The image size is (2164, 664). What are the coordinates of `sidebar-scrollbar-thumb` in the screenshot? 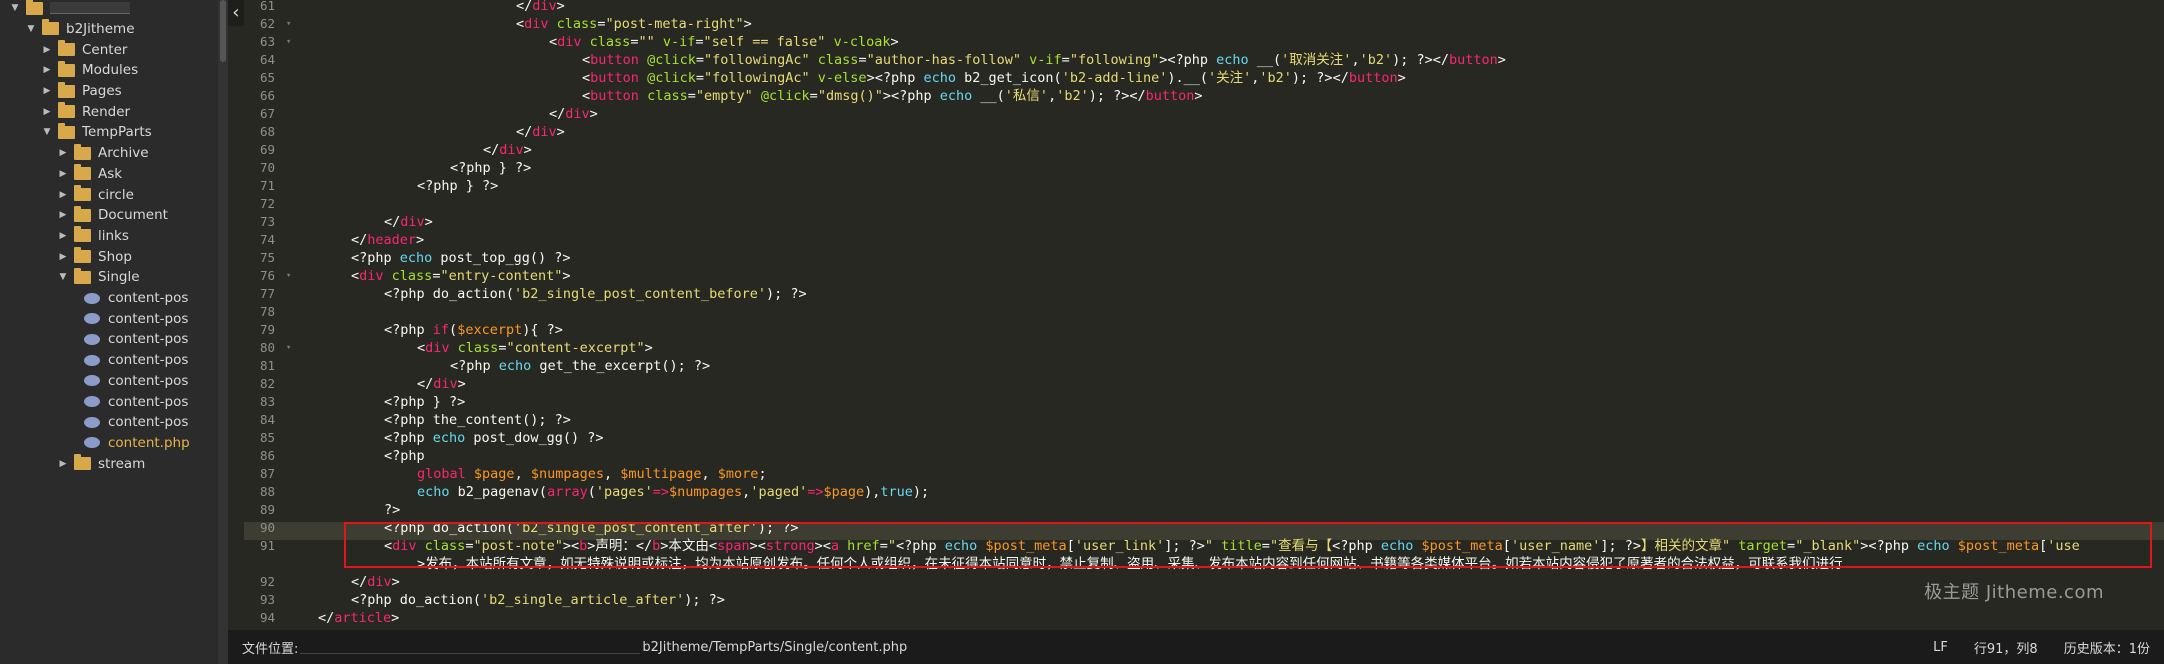 It's located at (223, 31).